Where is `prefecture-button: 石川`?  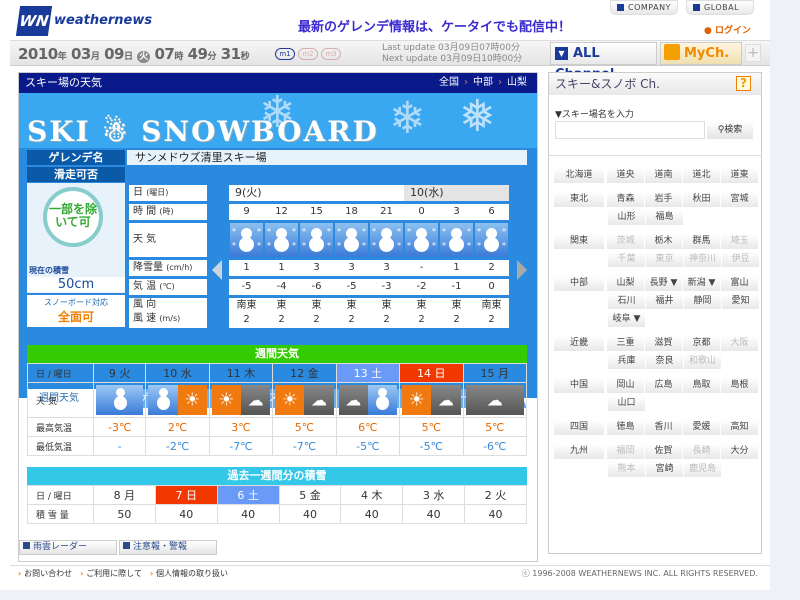
prefecture-button: 石川 is located at coordinates (626, 301).